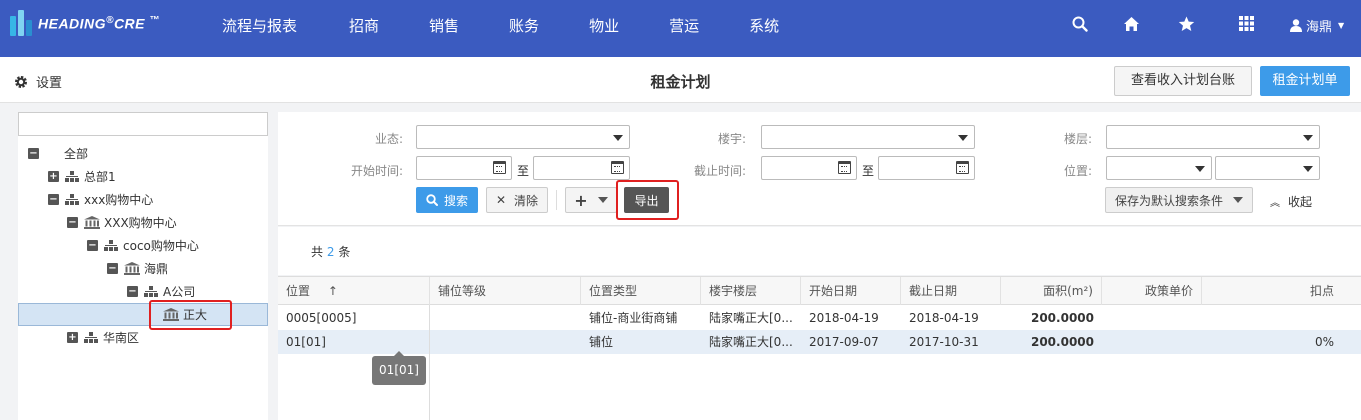  I want to click on cell-grade, so click(505, 318).